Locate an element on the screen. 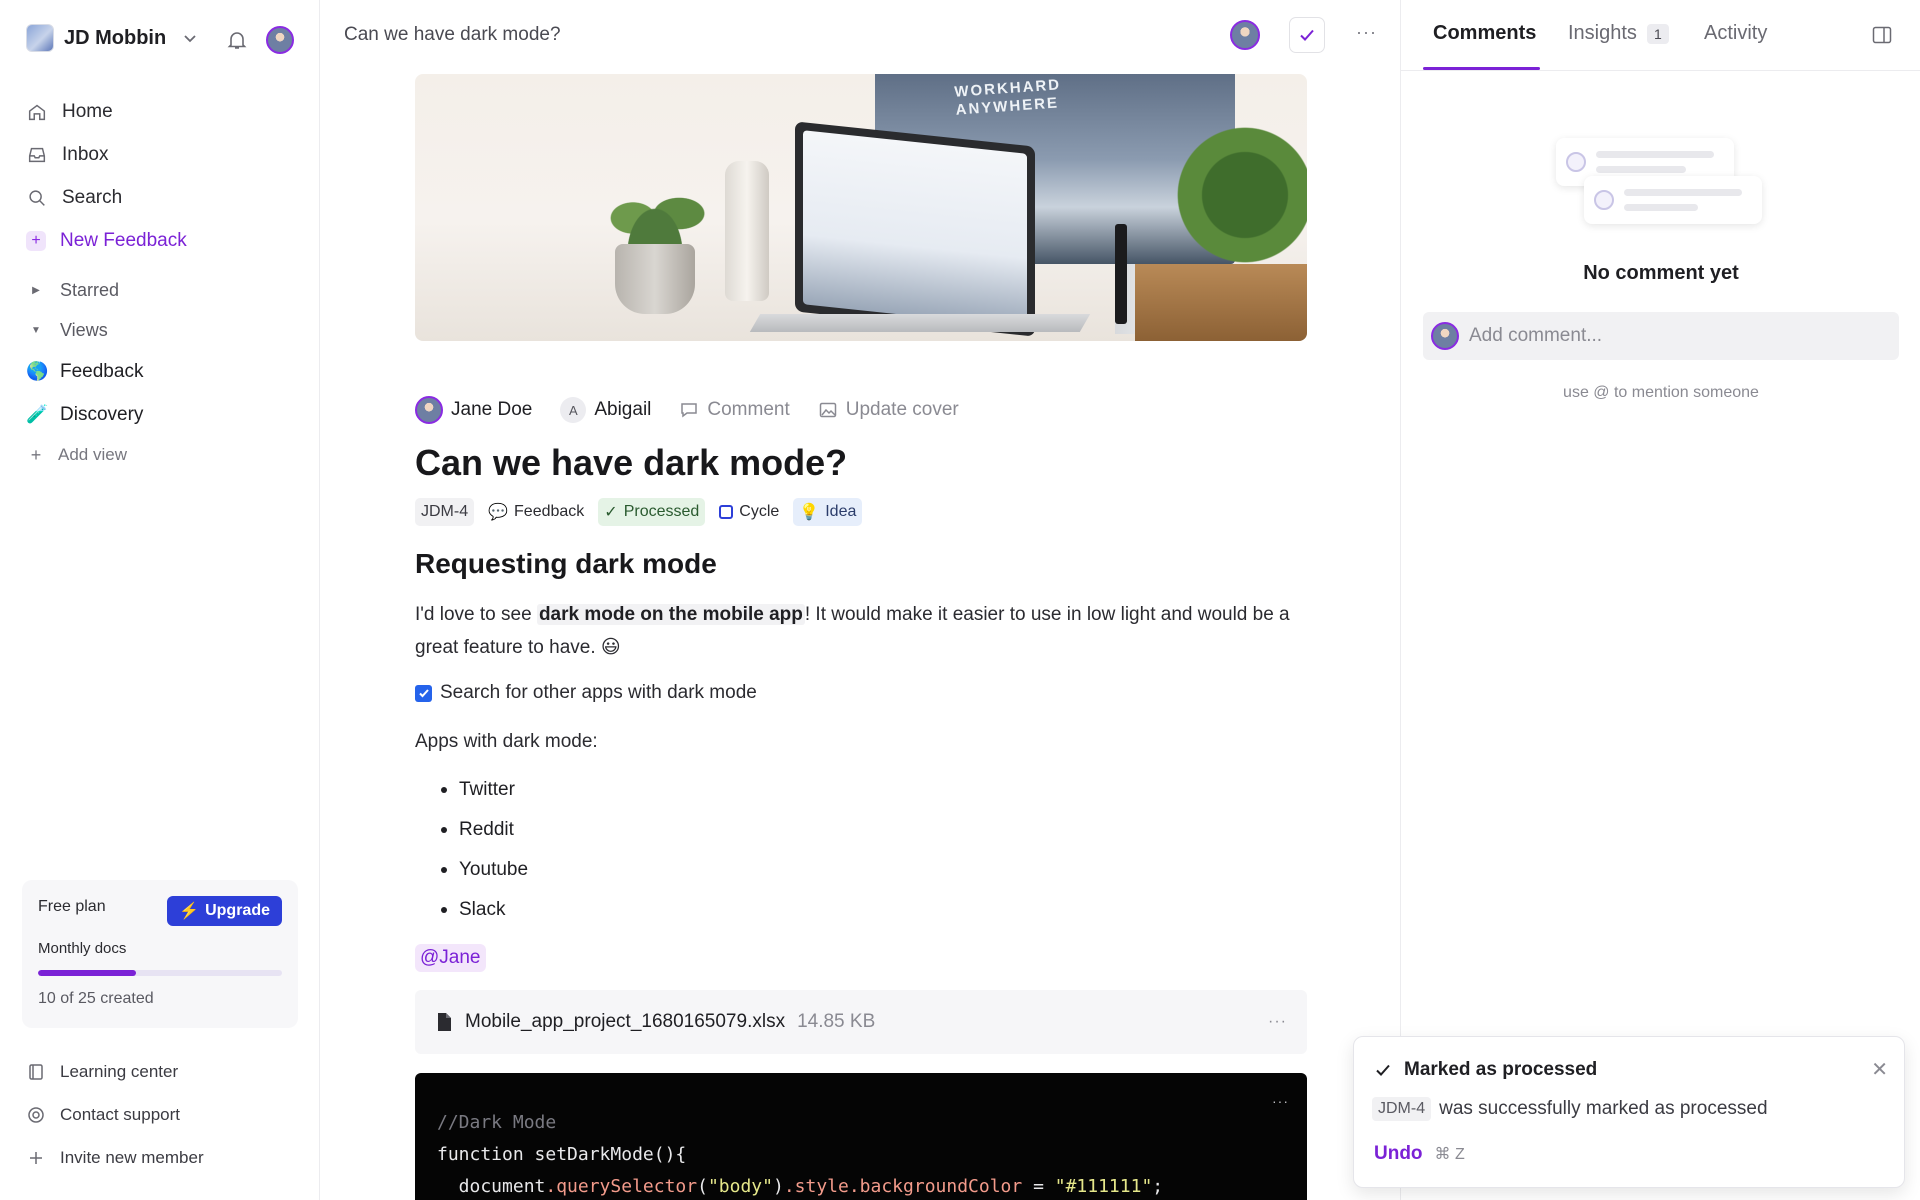  contact-support-link: Contact support is located at coordinates (161, 1114).